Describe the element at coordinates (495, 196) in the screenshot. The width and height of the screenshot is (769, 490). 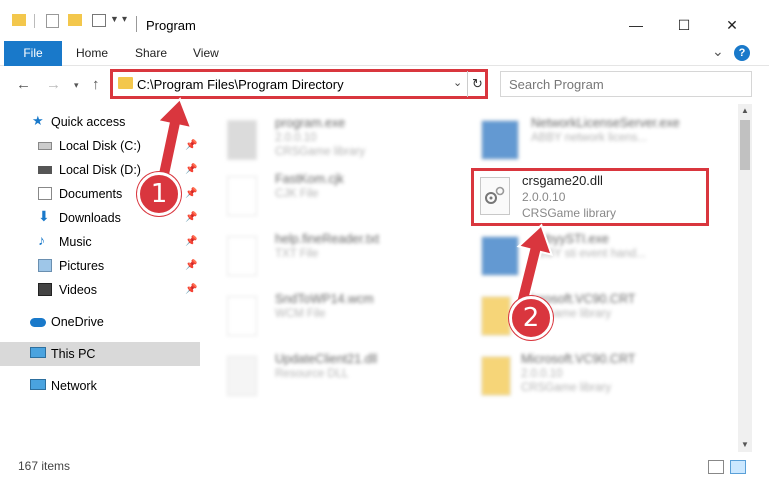
I see `dll-gear-icon` at that location.